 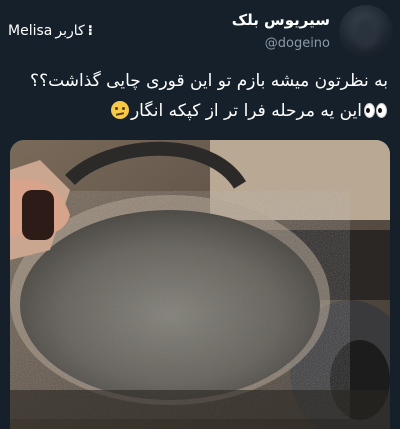 What do you see at coordinates (246, 111) in the screenshot?
I see `tweet-text-line-2: این یه مرحله فرا تر از کپکه انگار` at bounding box center [246, 111].